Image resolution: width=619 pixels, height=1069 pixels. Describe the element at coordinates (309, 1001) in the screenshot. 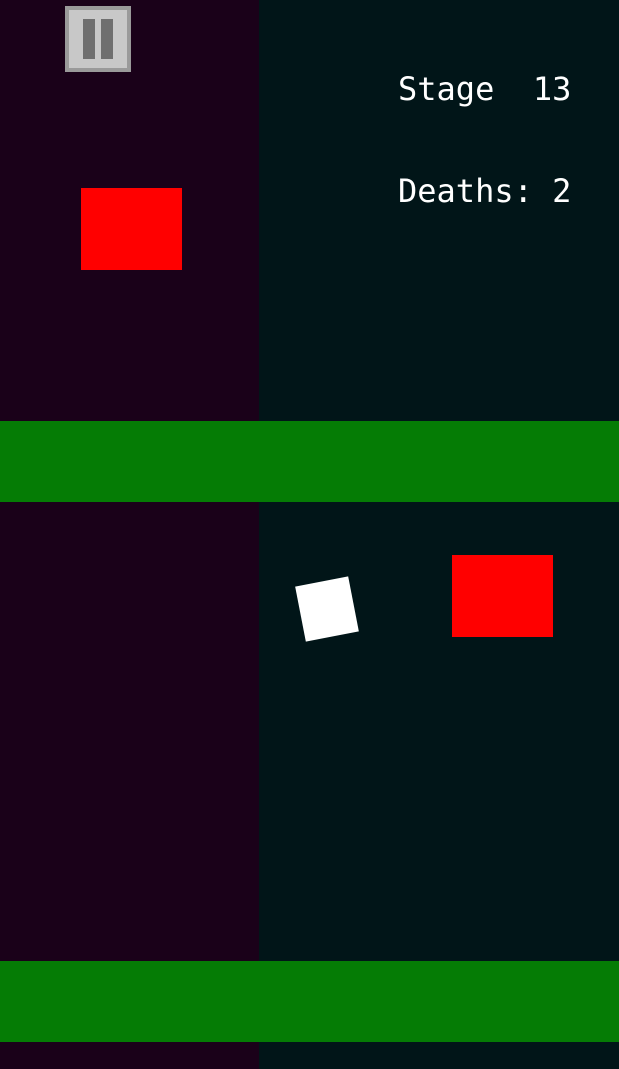

I see `platform-lower` at that location.